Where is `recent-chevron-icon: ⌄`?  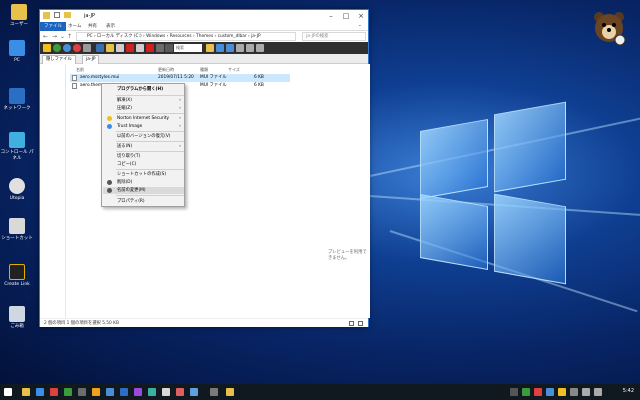 recent-chevron-icon: ⌄ is located at coordinates (62, 36).